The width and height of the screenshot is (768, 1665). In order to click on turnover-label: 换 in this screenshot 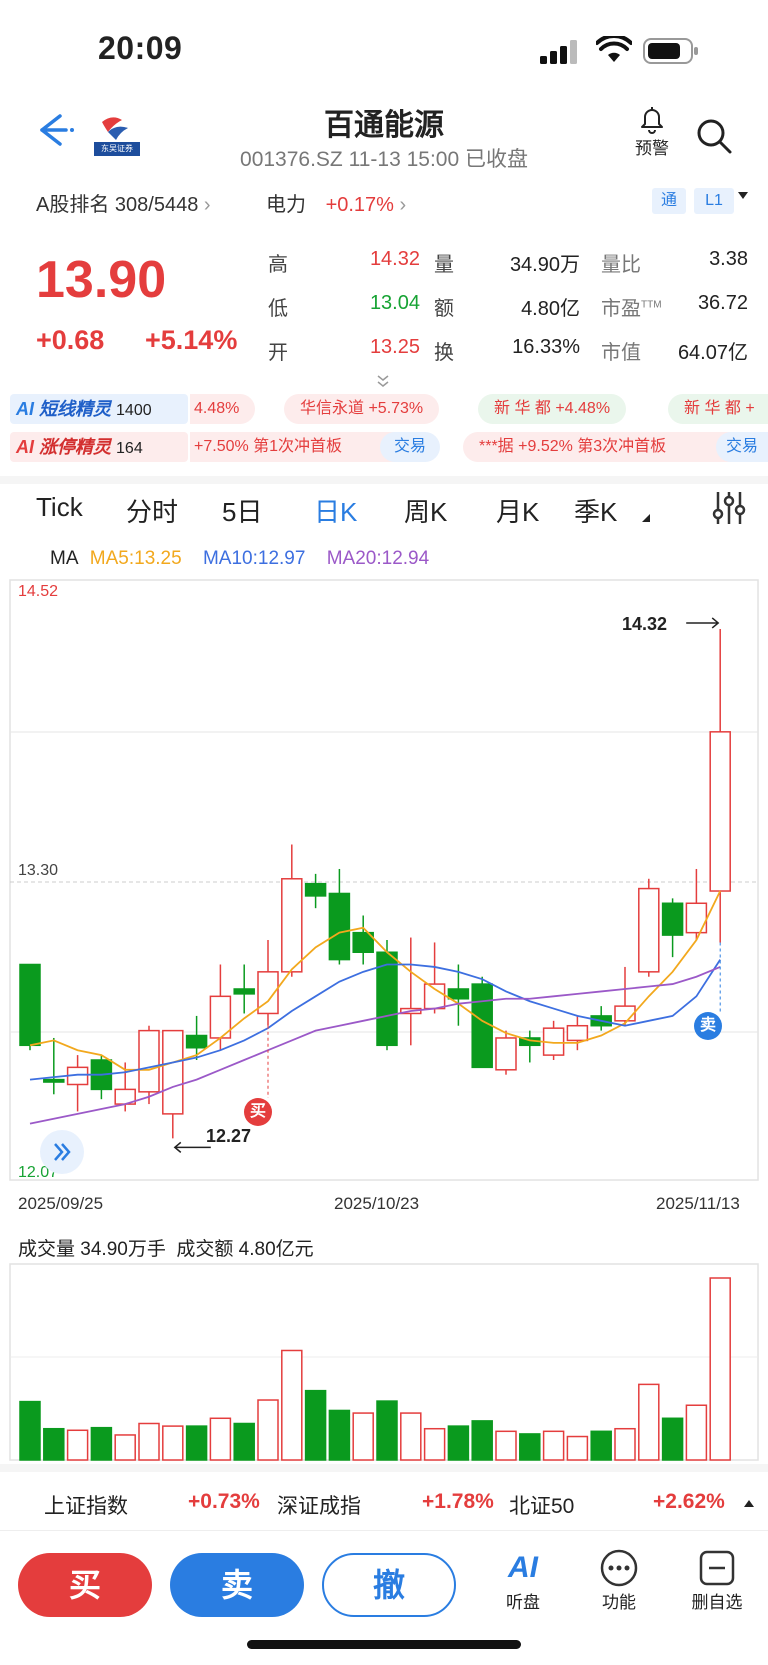, I will do `click(444, 353)`.